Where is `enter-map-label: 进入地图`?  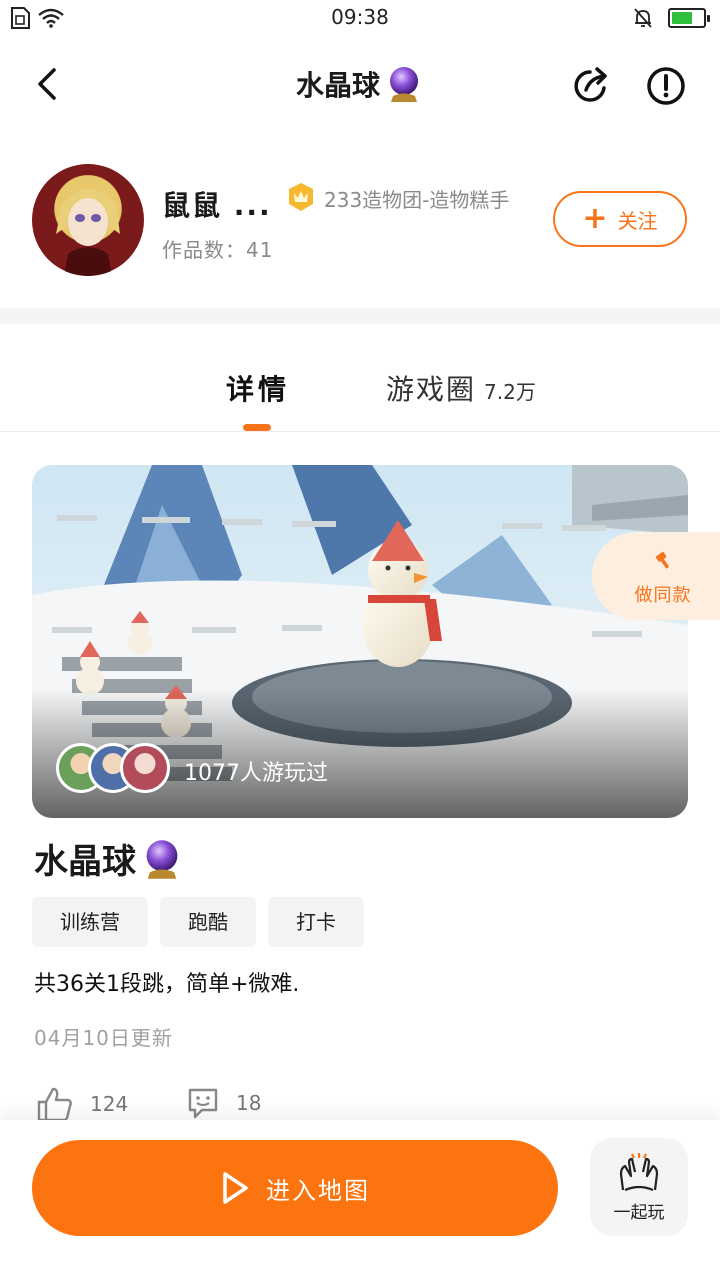 enter-map-label: 进入地图 is located at coordinates (318, 1190).